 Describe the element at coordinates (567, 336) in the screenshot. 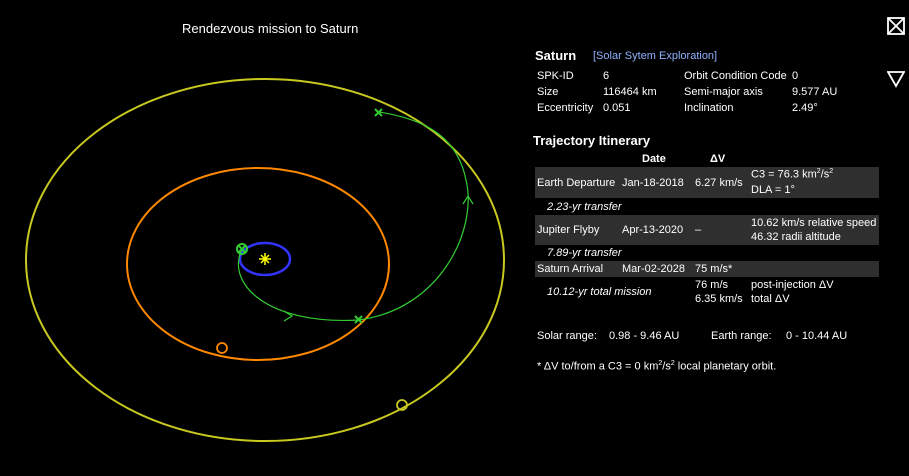

I see `solar-range-label: Solar range:` at that location.